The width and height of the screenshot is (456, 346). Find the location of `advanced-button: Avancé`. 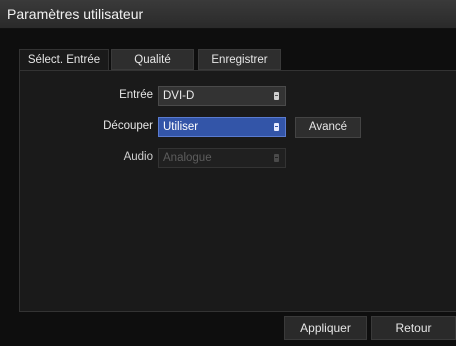

advanced-button: Avancé is located at coordinates (328, 127).